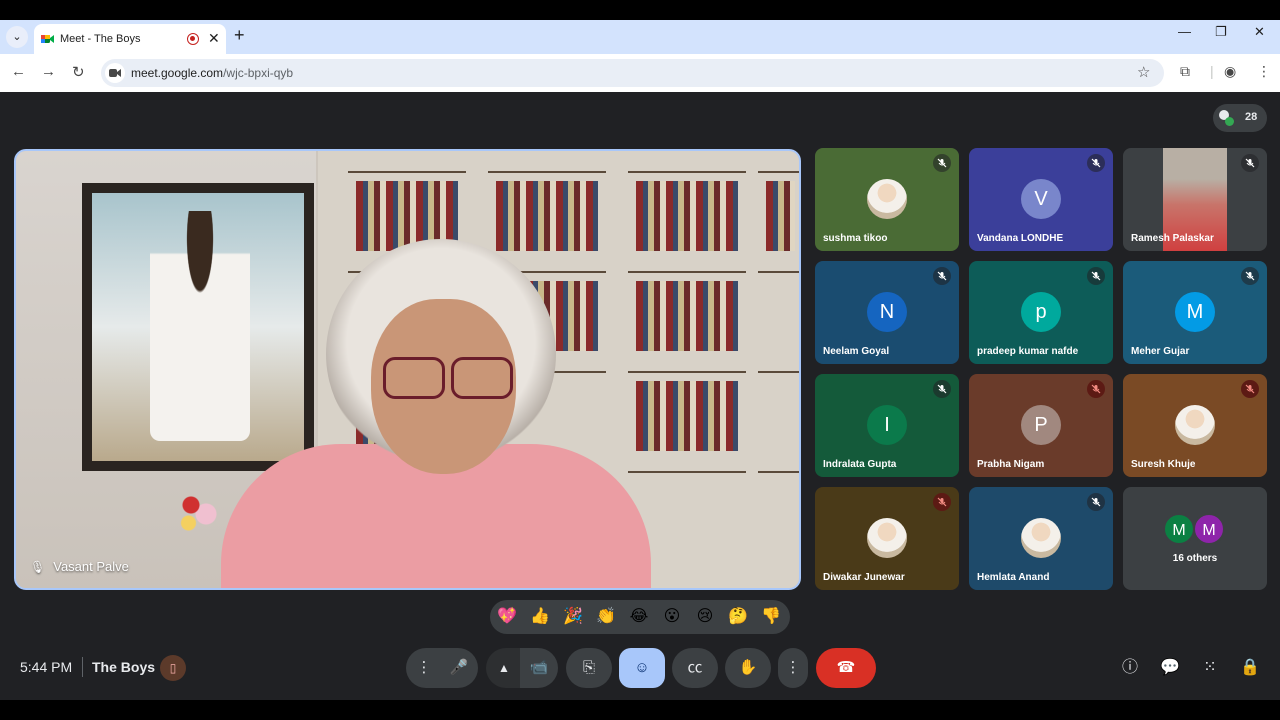 The width and height of the screenshot is (1280, 720). Describe the element at coordinates (856, 351) in the screenshot. I see `participant-name: Neelam Goyal` at that location.